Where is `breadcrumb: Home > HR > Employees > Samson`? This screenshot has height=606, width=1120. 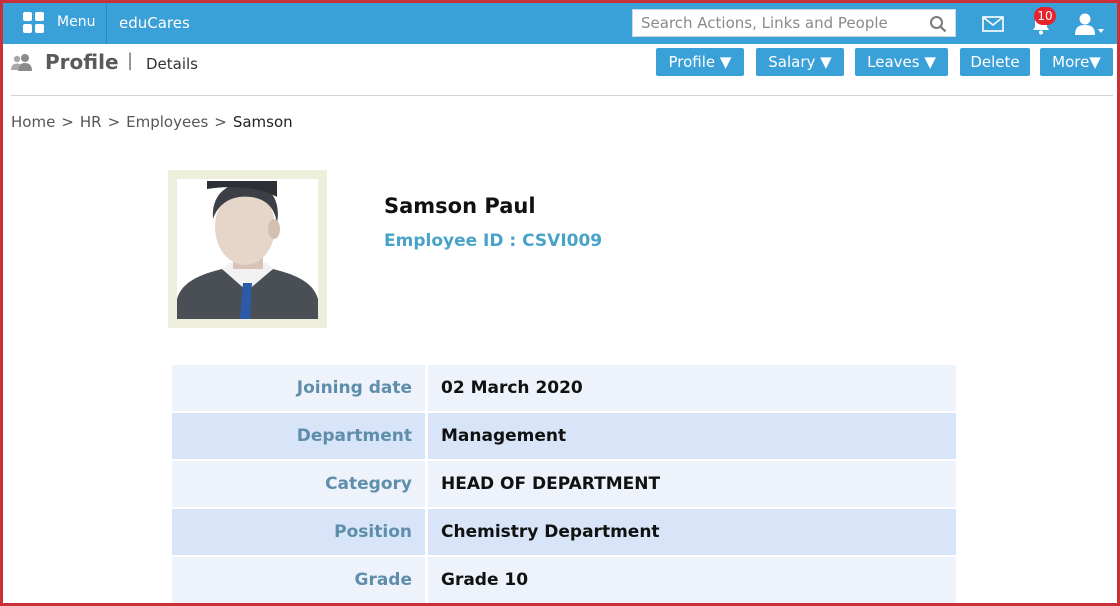 breadcrumb: Home > HR > Employees > Samson is located at coordinates (152, 122).